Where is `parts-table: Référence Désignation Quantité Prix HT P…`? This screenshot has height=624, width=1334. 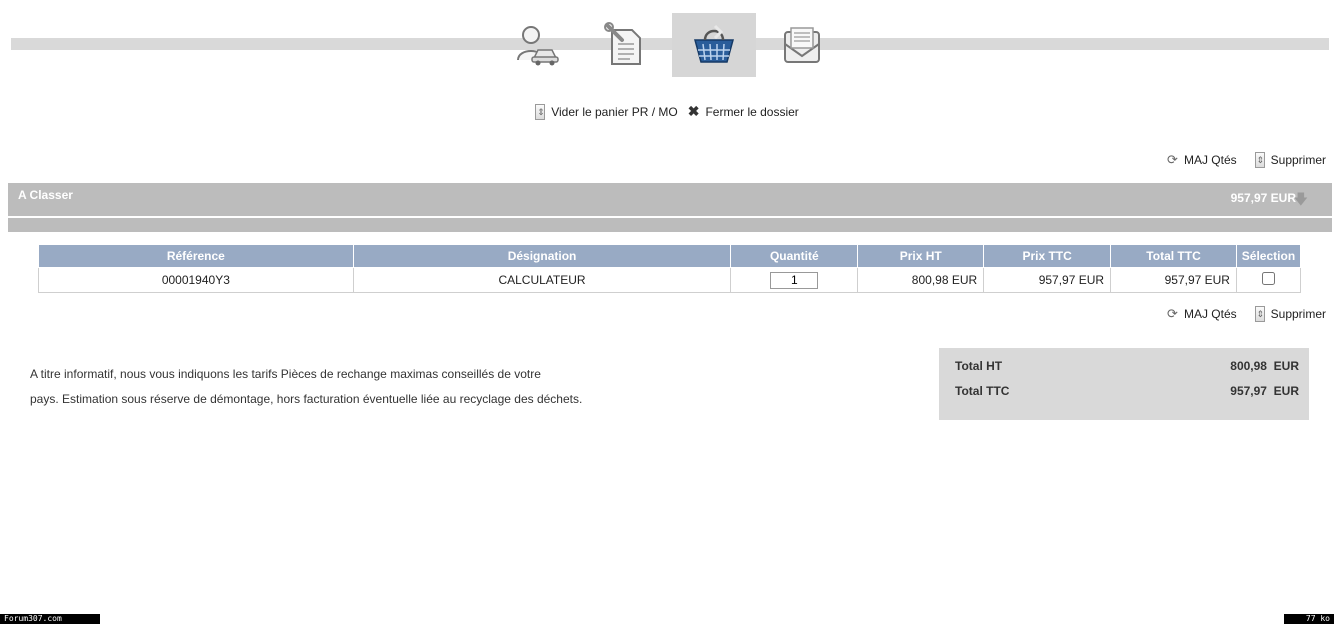
parts-table: Référence Désignation Quantité Prix HT P… is located at coordinates (670, 268).